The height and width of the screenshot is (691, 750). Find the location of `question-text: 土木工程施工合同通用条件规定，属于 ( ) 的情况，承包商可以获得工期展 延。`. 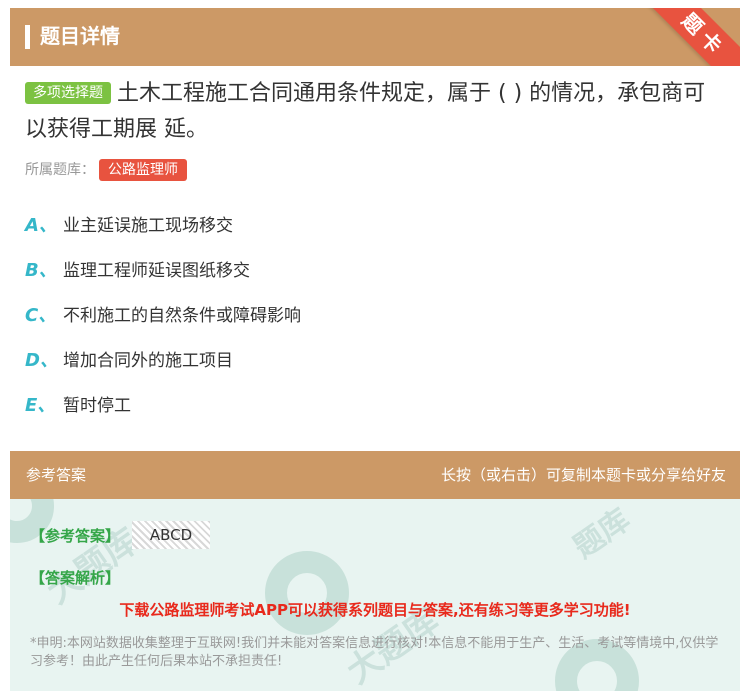

question-text: 土木工程施工合同通用条件规定，属于 ( ) 的情况，承包商可以获得工期展 延。 is located at coordinates (365, 111).